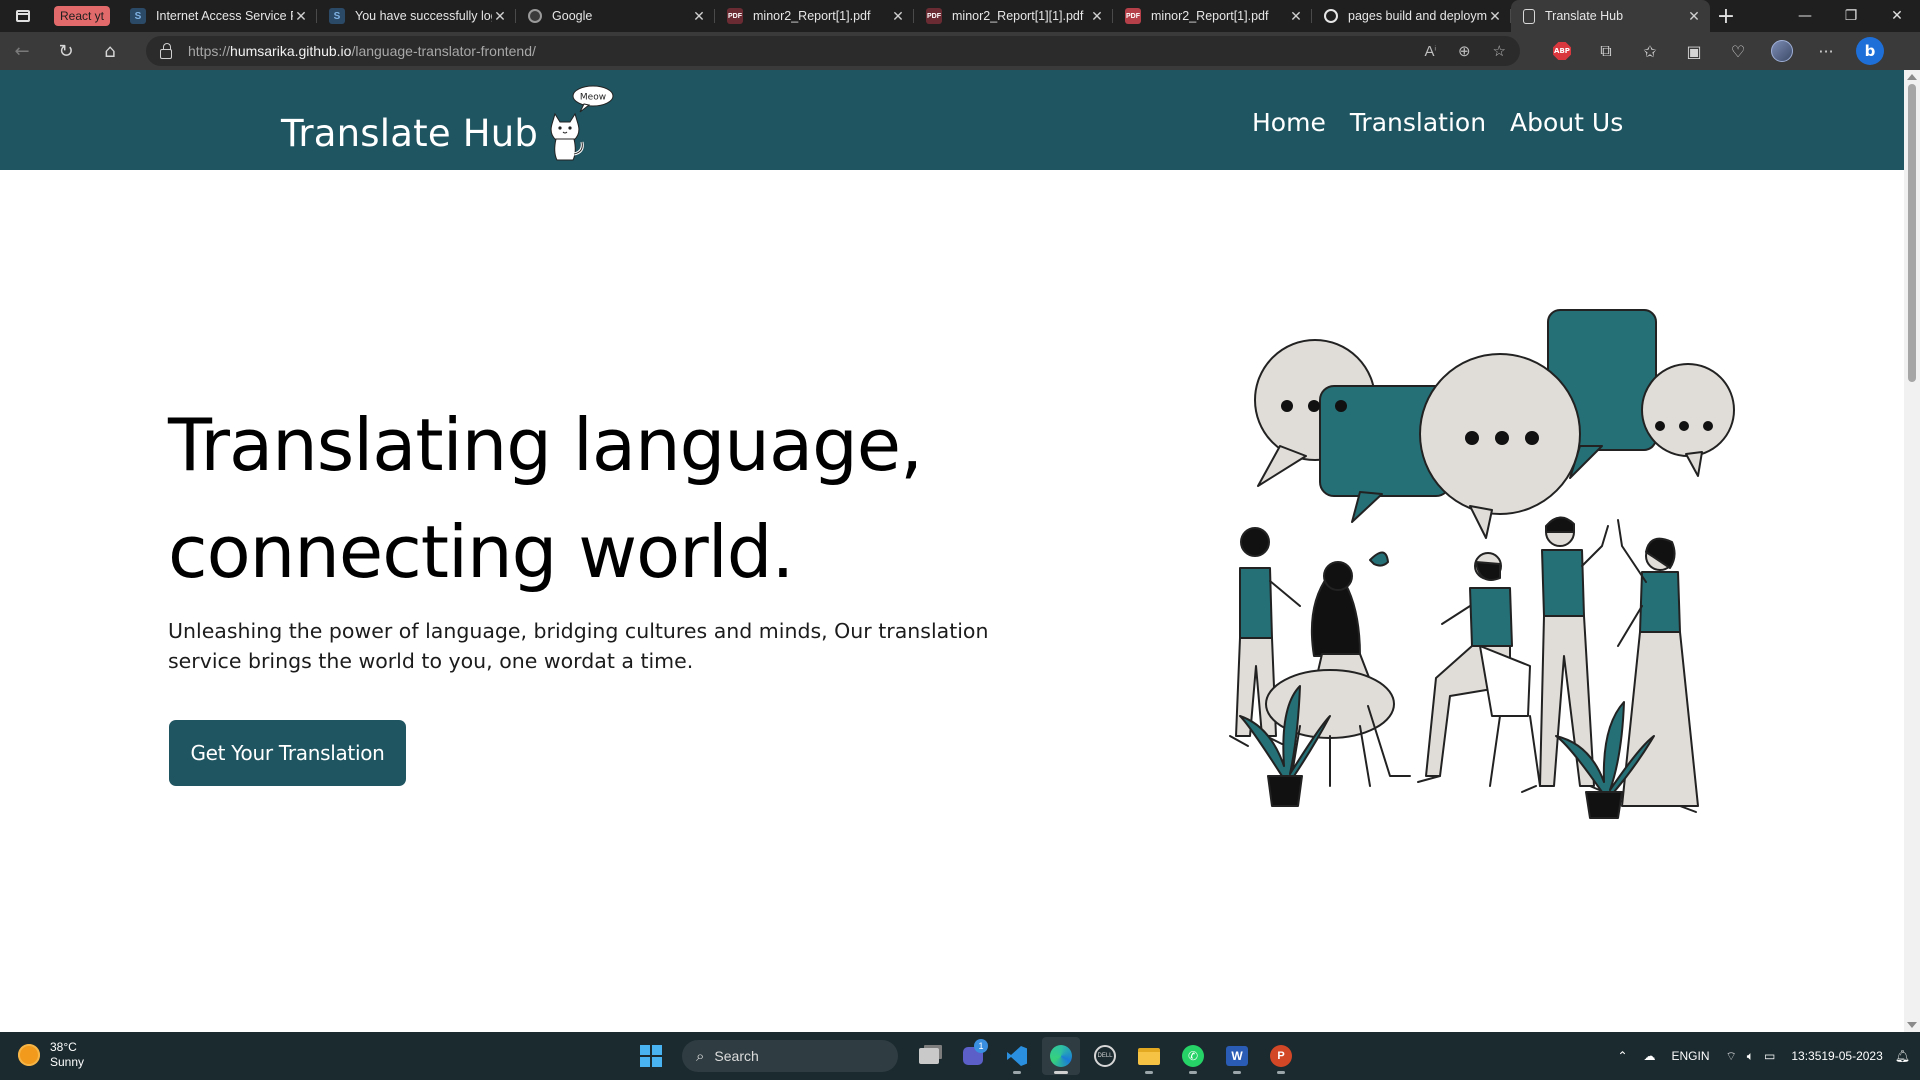 The image size is (1920, 1080). I want to click on page-scrollbar, so click(1912, 551).